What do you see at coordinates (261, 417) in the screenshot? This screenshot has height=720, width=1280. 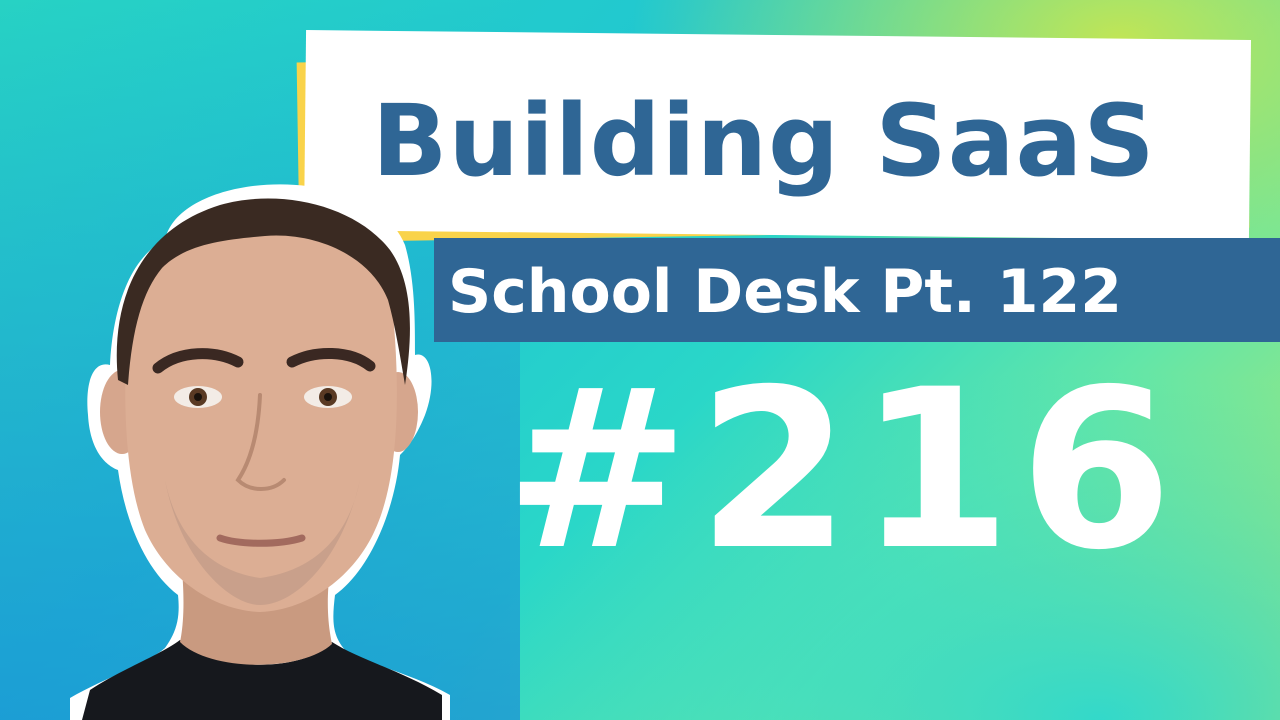 I see `face-shape` at bounding box center [261, 417].